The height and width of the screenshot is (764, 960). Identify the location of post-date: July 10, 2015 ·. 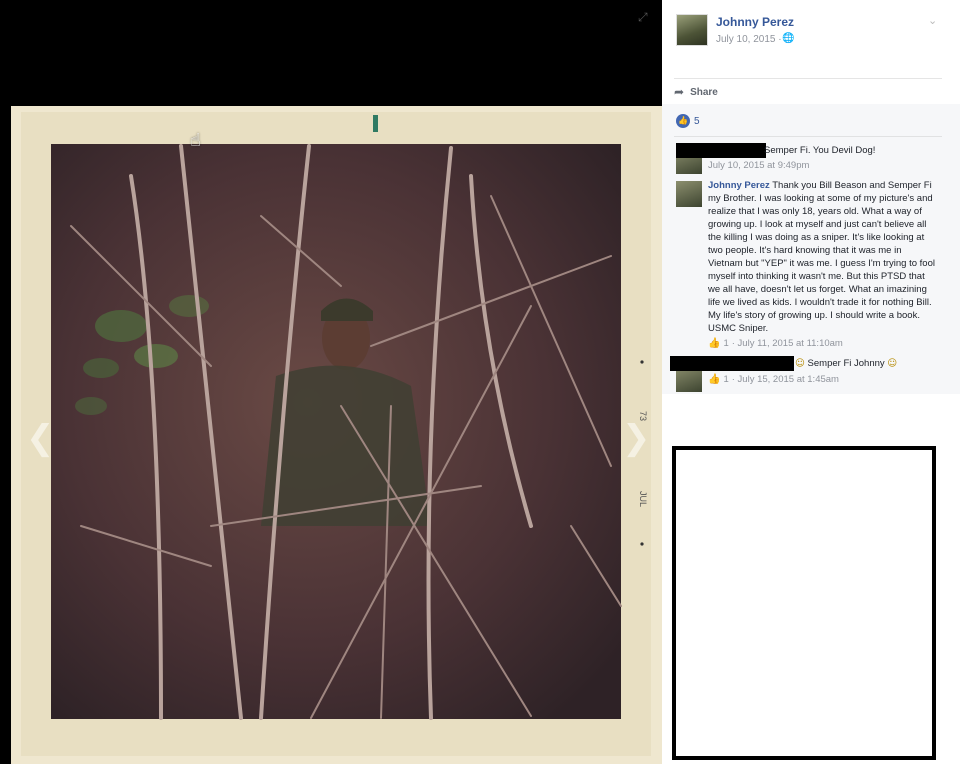
(749, 39).